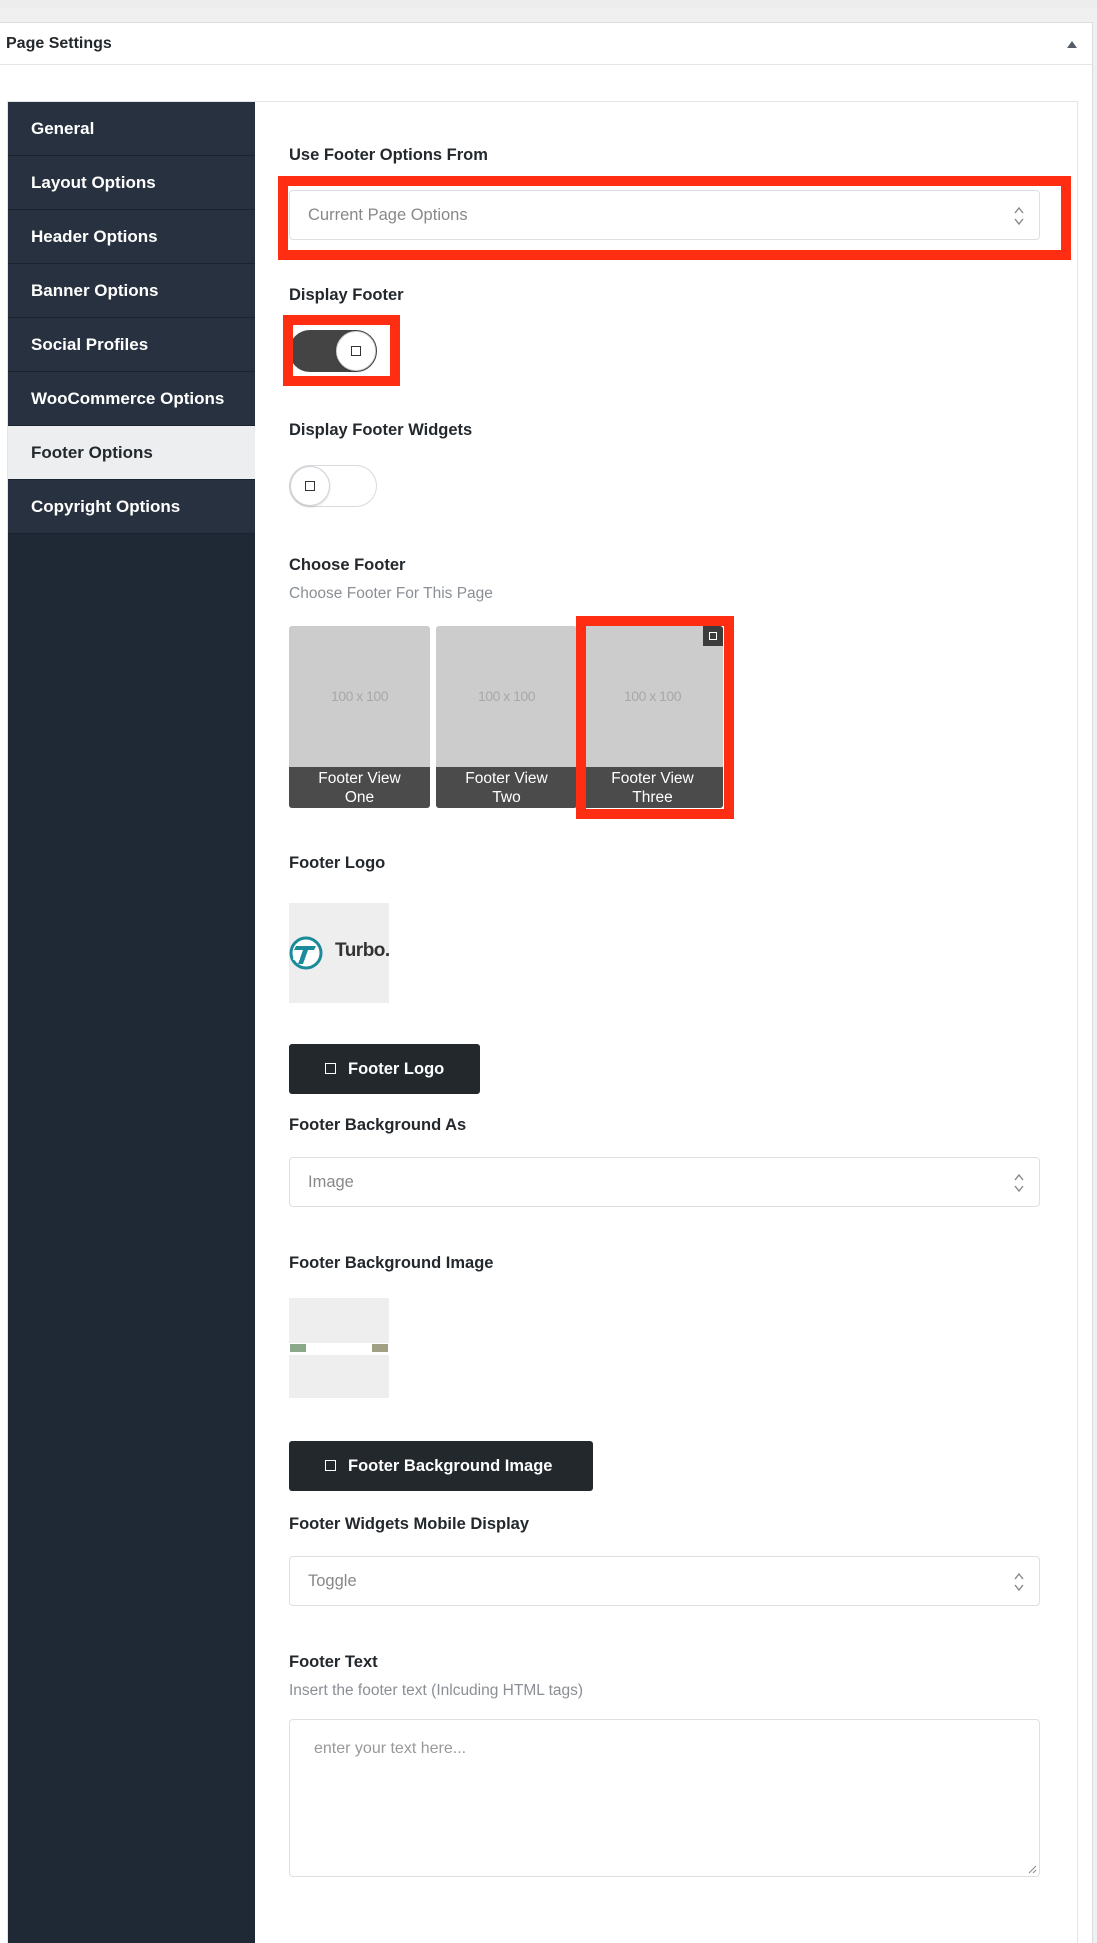 Image resolution: width=1097 pixels, height=1943 pixels. What do you see at coordinates (409, 1524) in the screenshot?
I see `footer-widgets-mobile-label: Footer Widgets Mobile Display` at bounding box center [409, 1524].